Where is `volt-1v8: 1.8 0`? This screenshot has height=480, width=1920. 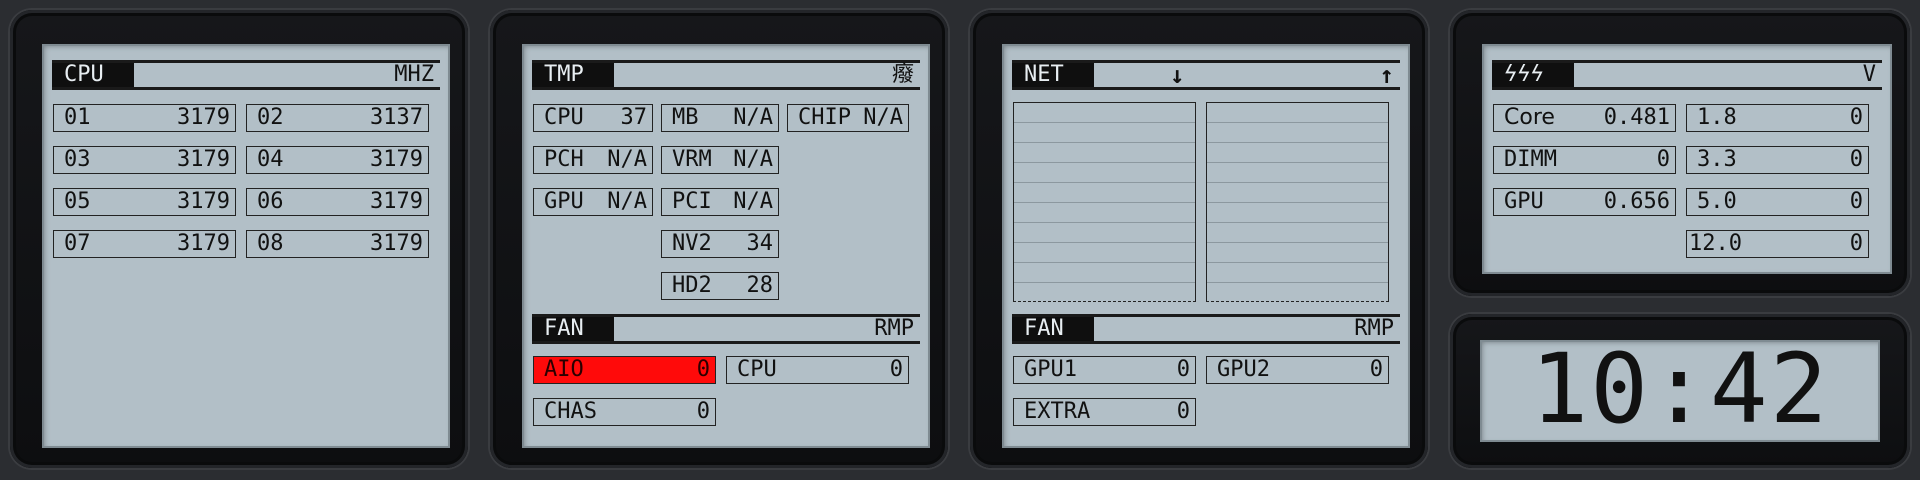 volt-1v8: 1.8 0 is located at coordinates (1777, 118).